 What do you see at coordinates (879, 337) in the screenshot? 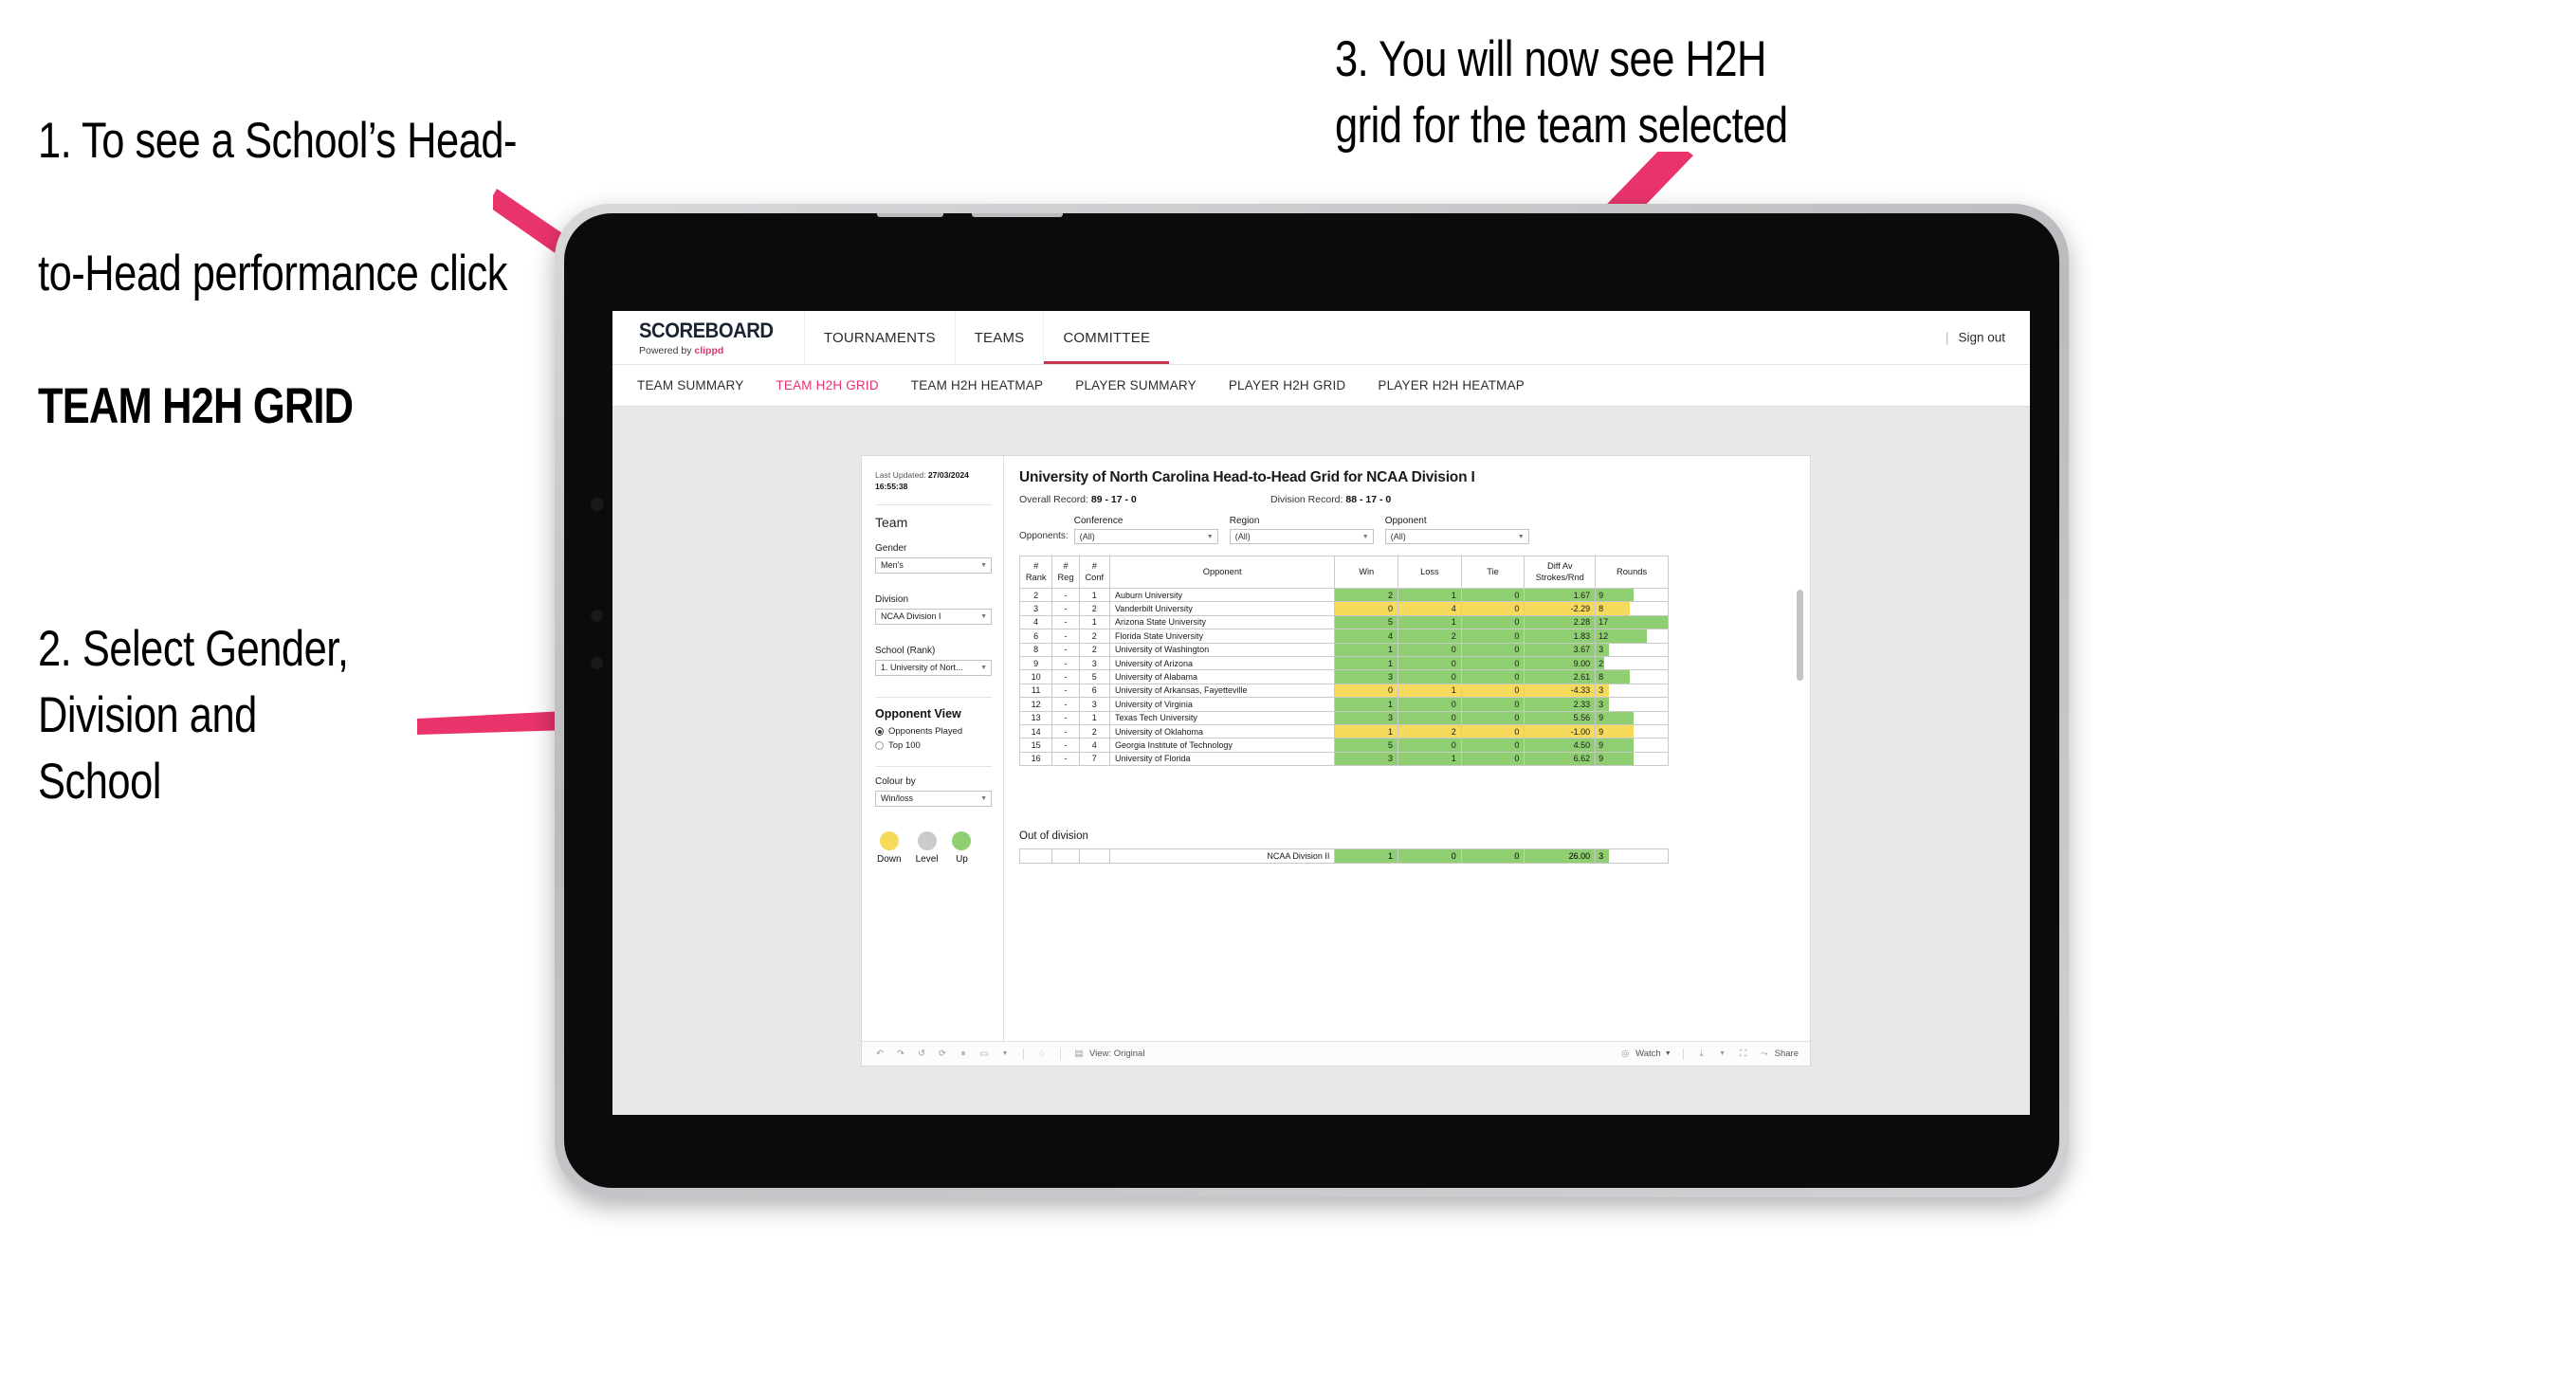
I see `nav-item-tournaments: TOURNAMENTS` at bounding box center [879, 337].